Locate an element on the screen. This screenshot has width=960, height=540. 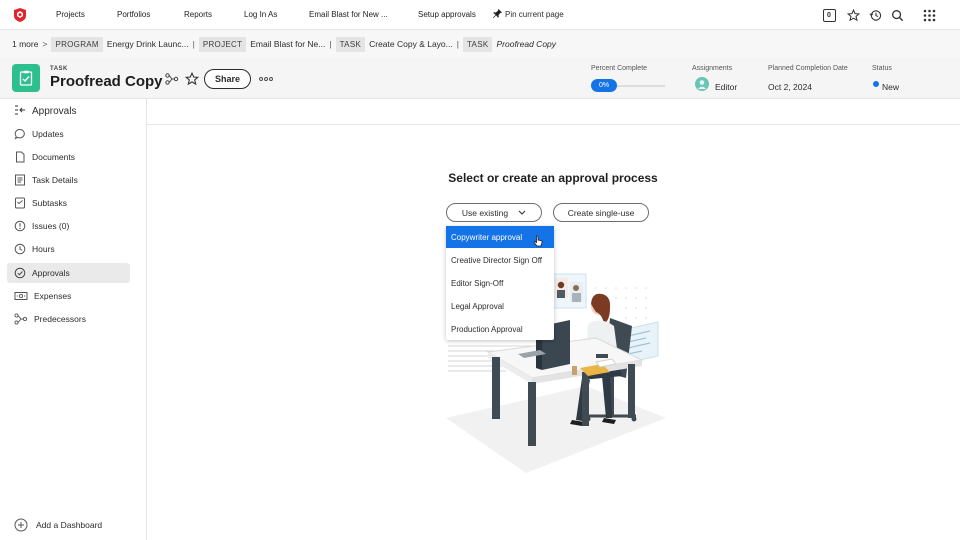
issue-icon is located at coordinates (20, 226).